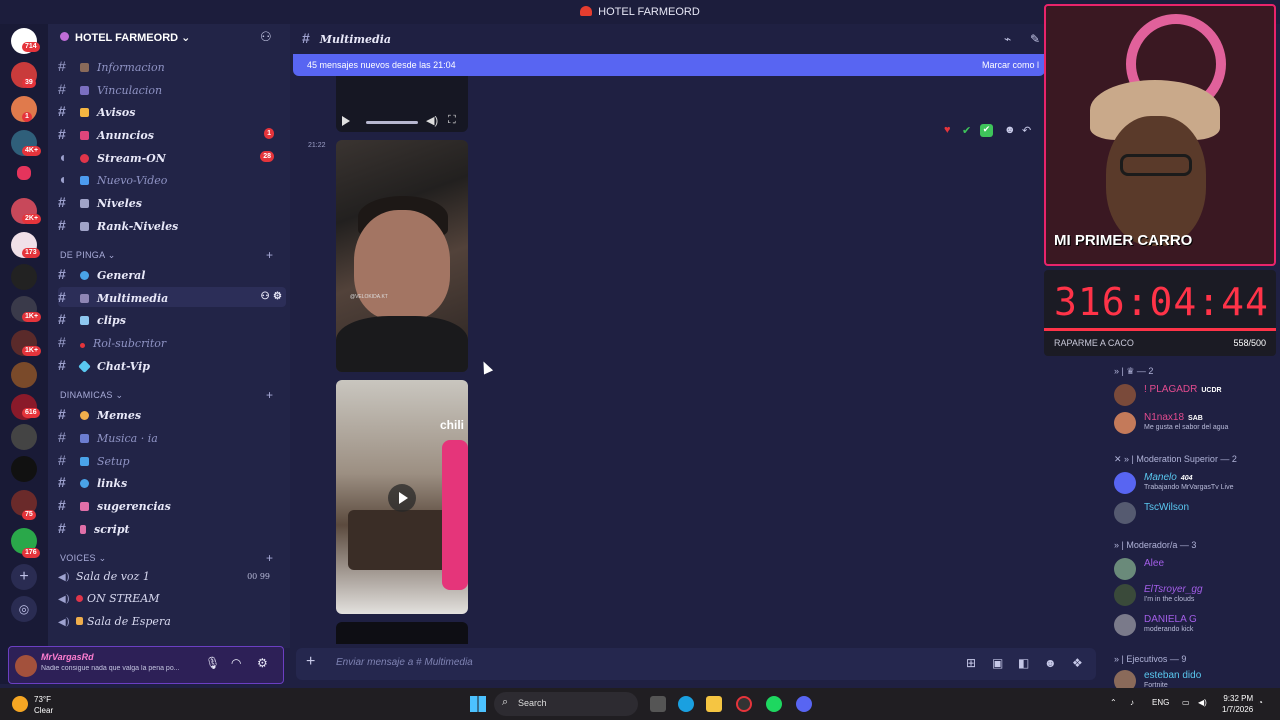 Image resolution: width=1280 pixels, height=720 pixels. I want to click on apps-icon: ❖, so click(1077, 663).